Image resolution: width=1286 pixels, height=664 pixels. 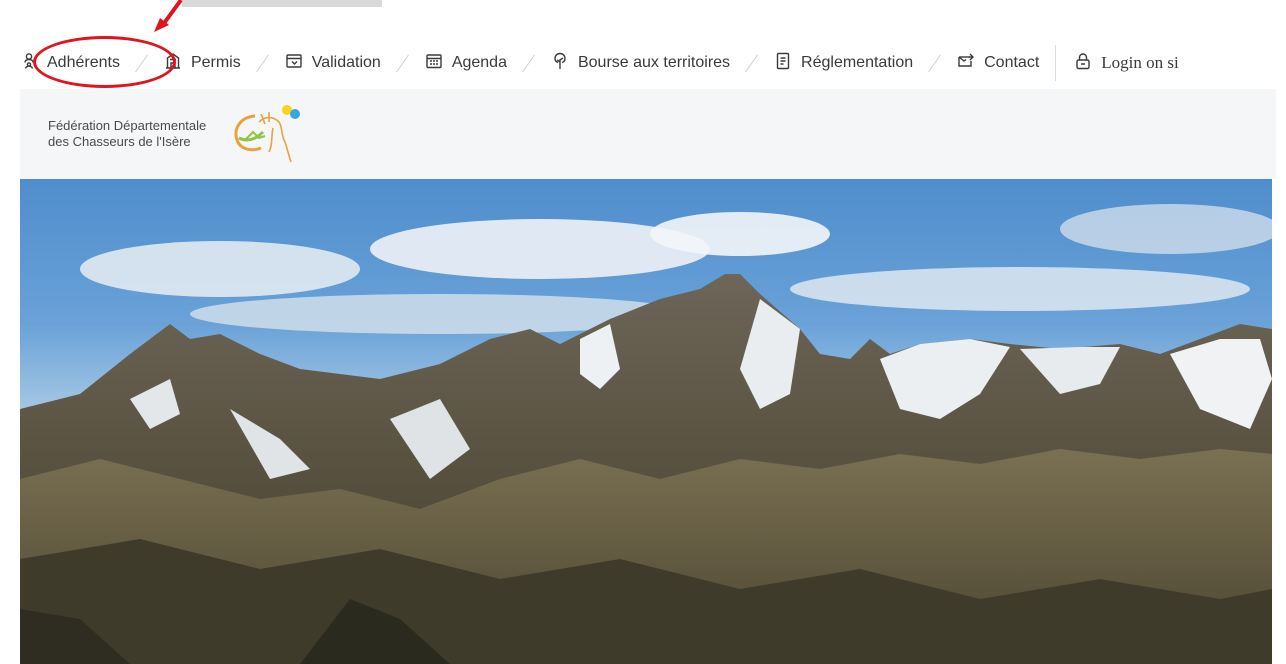 I want to click on nav-item-permis: Permis, so click(x=202, y=63).